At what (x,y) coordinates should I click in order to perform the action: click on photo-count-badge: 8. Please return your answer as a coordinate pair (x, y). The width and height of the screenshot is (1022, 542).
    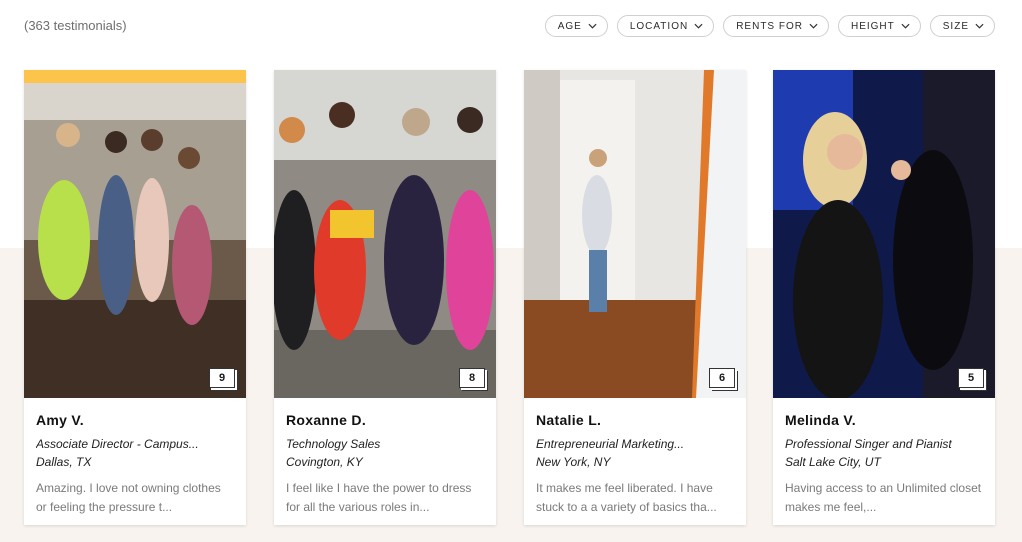
    Looking at the image, I should click on (472, 378).